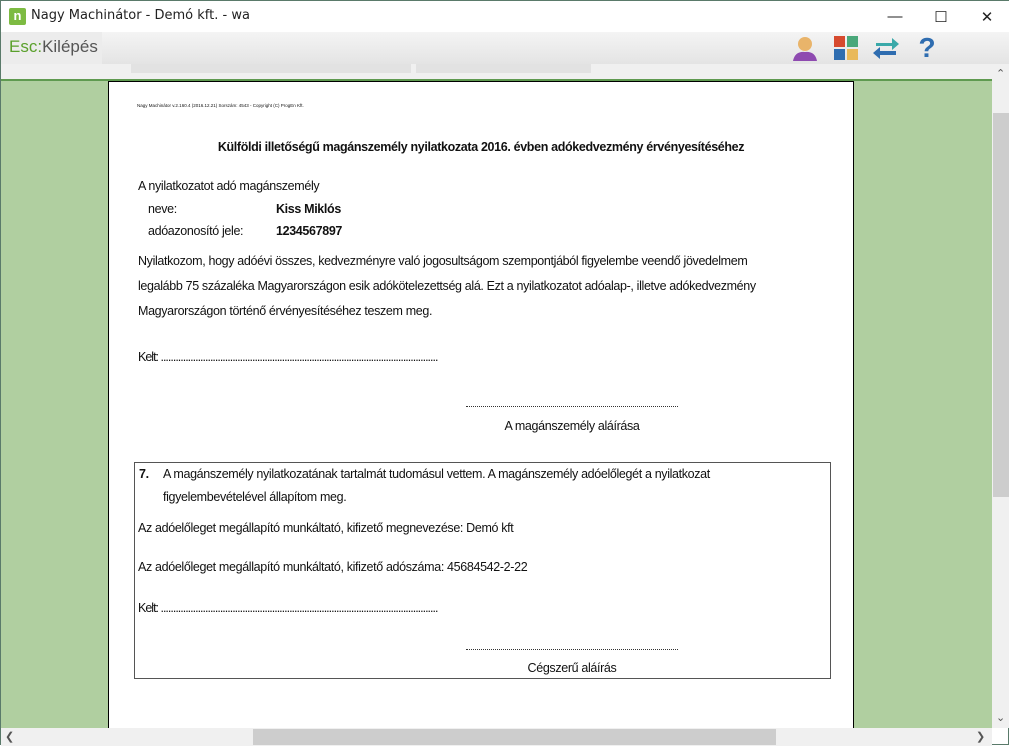 Image resolution: width=1009 pixels, height=746 pixels. I want to click on signature-line, so click(572, 406).